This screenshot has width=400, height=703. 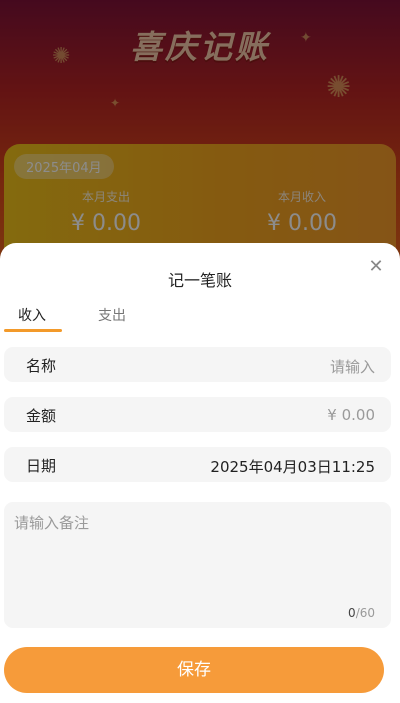 I want to click on name-field: 名称 请输入, so click(x=197, y=364).